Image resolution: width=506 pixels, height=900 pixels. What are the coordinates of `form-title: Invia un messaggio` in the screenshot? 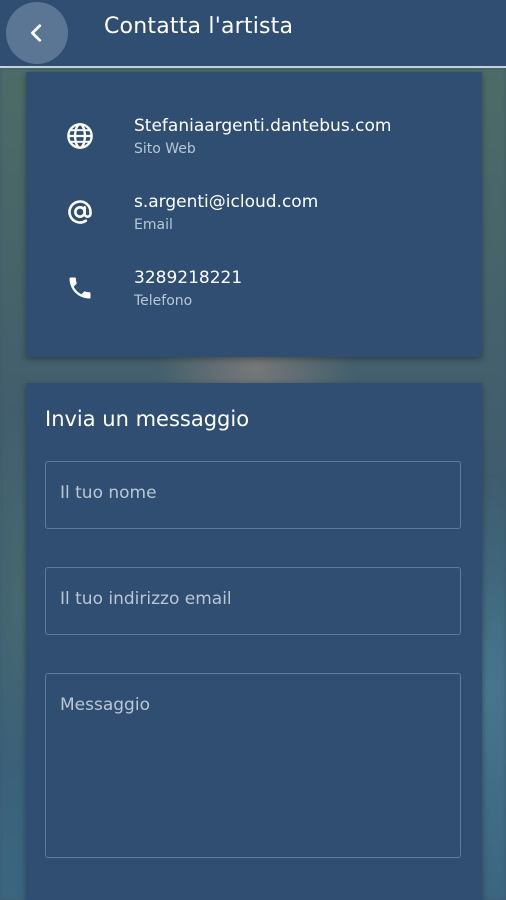 It's located at (147, 419).